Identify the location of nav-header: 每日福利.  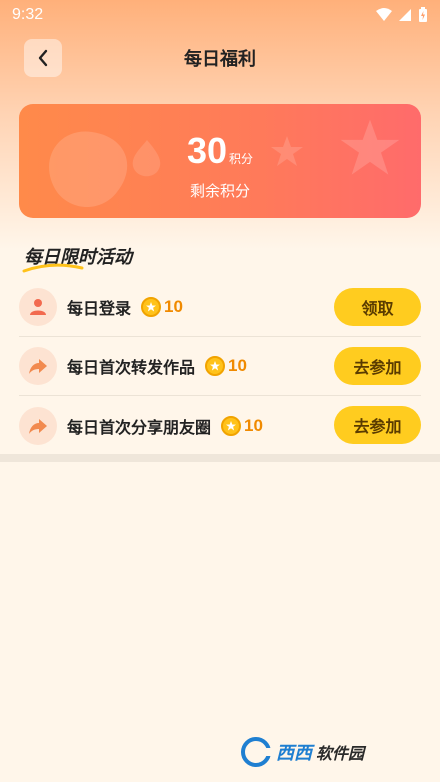
(220, 58).